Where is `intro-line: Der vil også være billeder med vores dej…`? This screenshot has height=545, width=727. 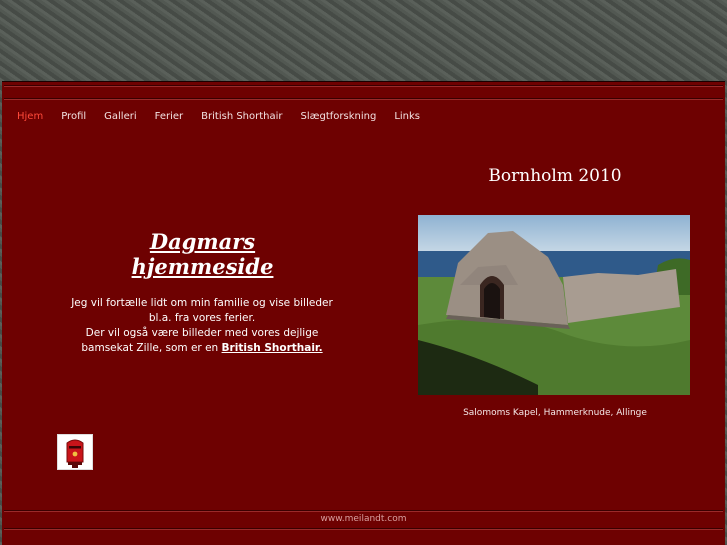
intro-line: Der vil også være billeder med vores dej… is located at coordinates (202, 333).